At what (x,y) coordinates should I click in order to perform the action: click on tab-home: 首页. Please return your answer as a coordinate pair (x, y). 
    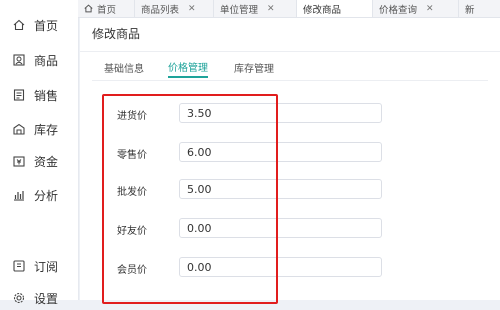
    Looking at the image, I should click on (106, 8).